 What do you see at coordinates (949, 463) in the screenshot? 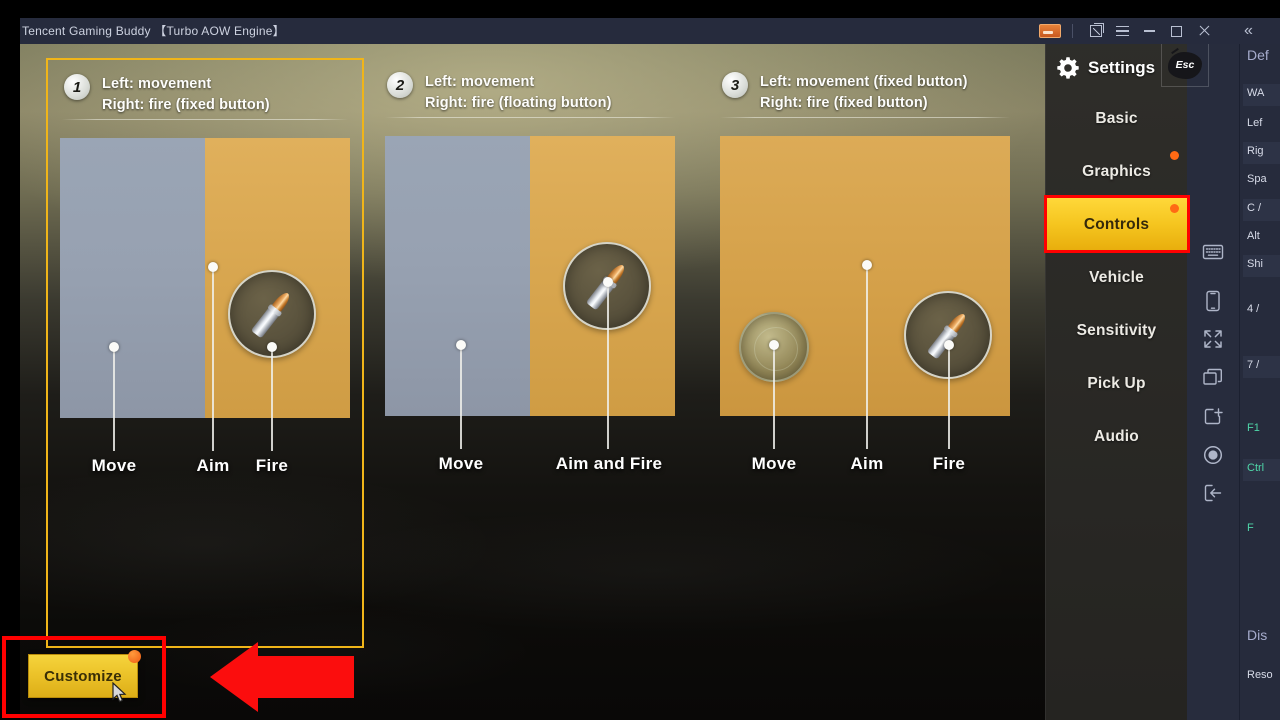
I see `card-3-label-fire: Fire` at bounding box center [949, 463].